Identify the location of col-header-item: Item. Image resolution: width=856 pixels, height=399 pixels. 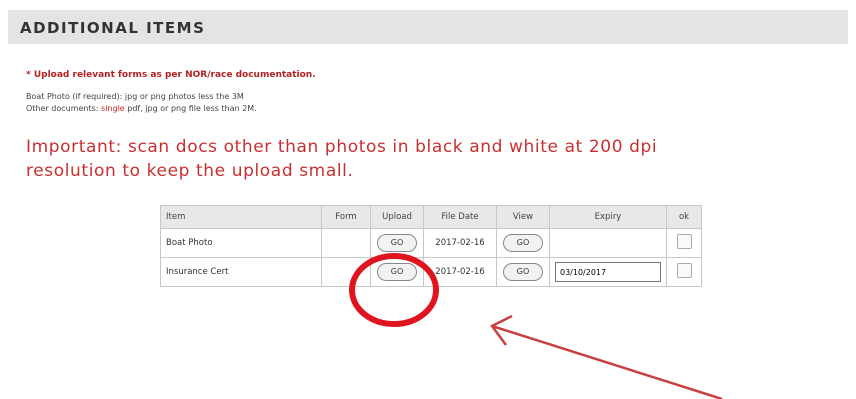
(241, 217).